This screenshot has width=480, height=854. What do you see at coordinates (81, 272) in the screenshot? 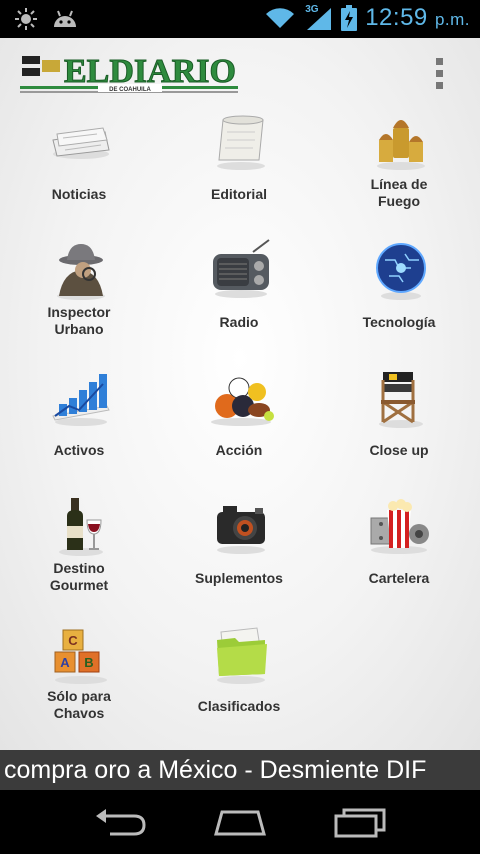
I see `detective-icon` at bounding box center [81, 272].